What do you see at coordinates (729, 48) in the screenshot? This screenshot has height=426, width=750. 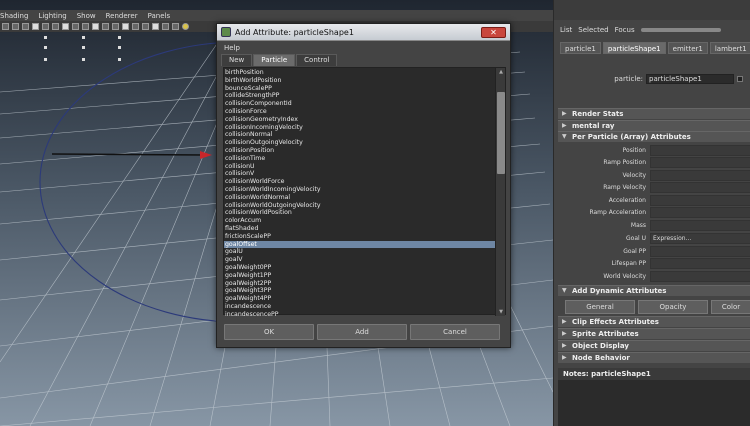 I see `tab-lambert1: lambert1` at bounding box center [729, 48].